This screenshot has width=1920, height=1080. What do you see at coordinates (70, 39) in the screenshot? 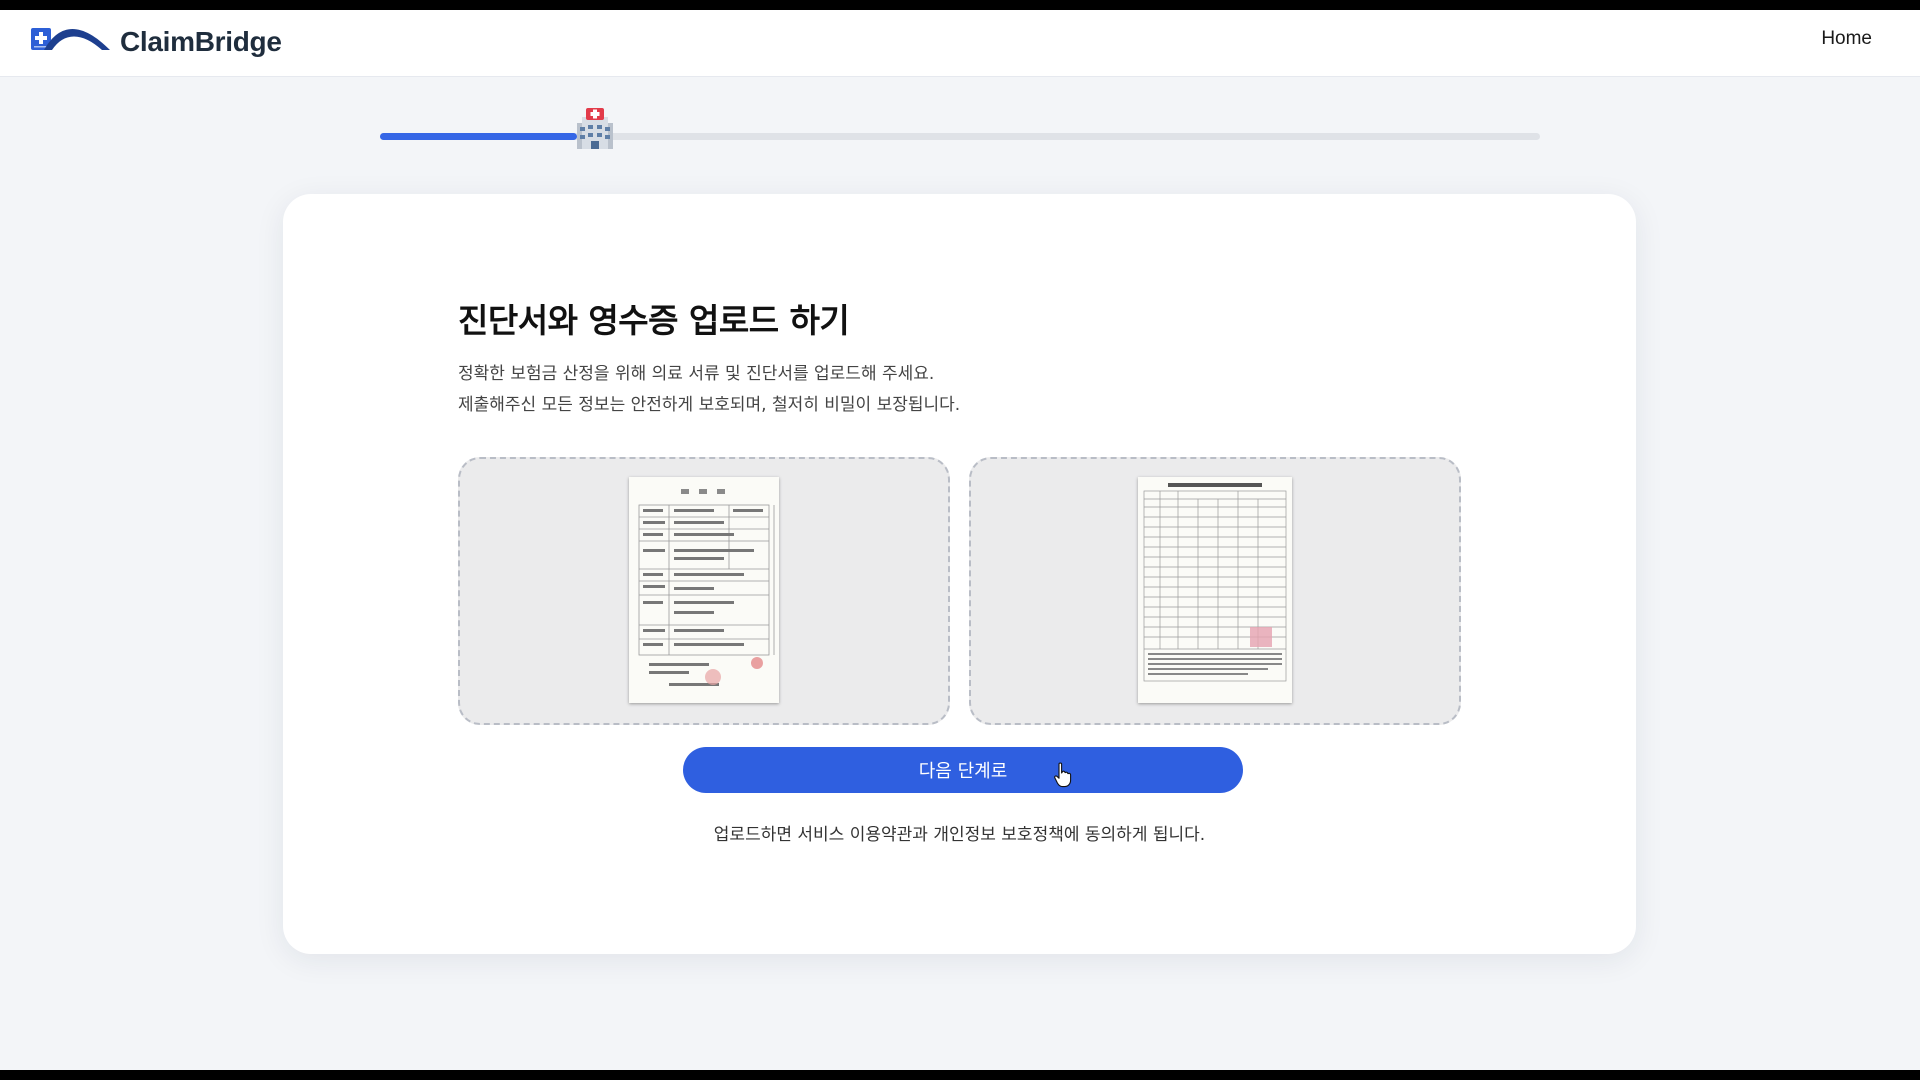
I see `claimbridge-logo-icon` at bounding box center [70, 39].